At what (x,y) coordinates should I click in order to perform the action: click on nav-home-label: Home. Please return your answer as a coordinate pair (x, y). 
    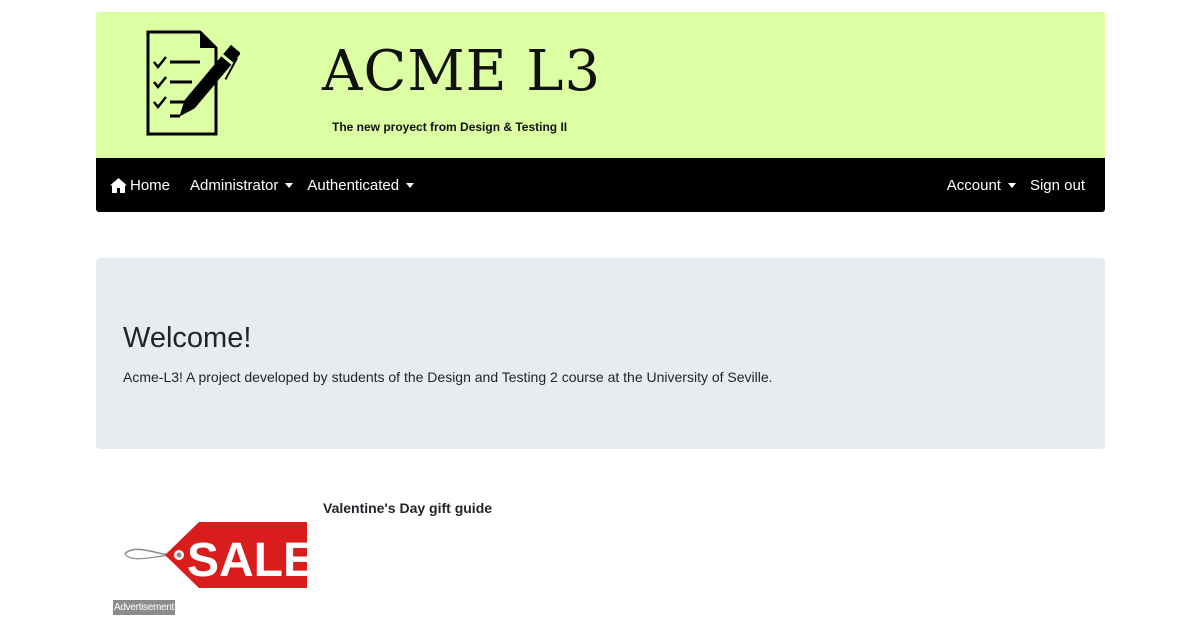
    Looking at the image, I should click on (150, 185).